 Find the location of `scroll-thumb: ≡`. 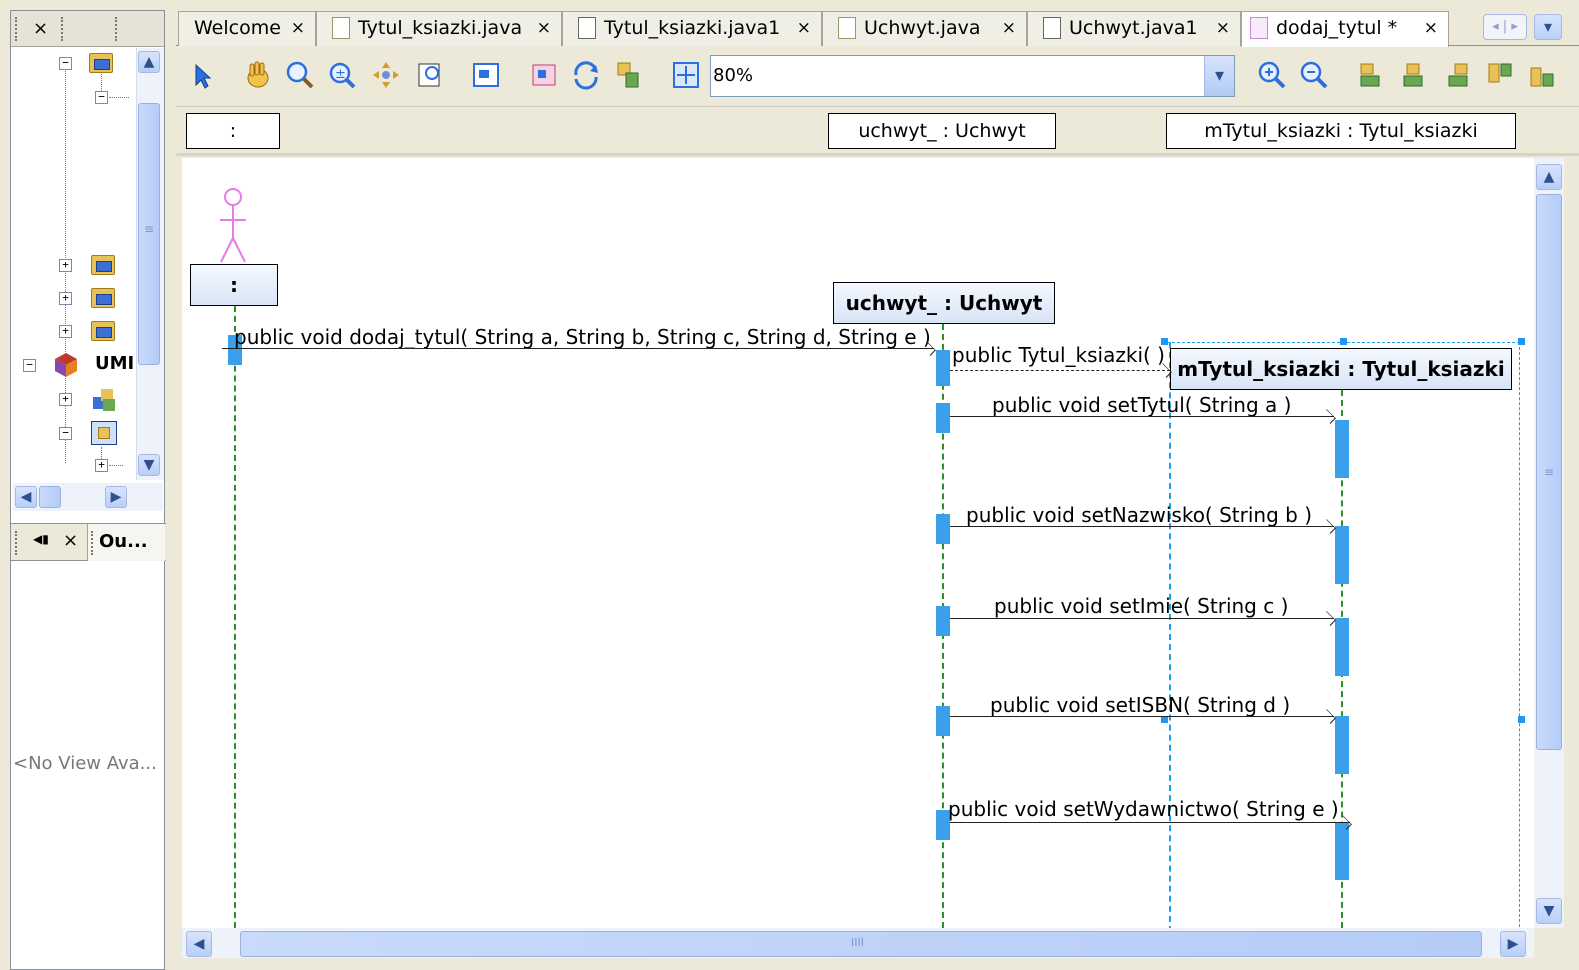

scroll-thumb: ≡ is located at coordinates (1549, 472).